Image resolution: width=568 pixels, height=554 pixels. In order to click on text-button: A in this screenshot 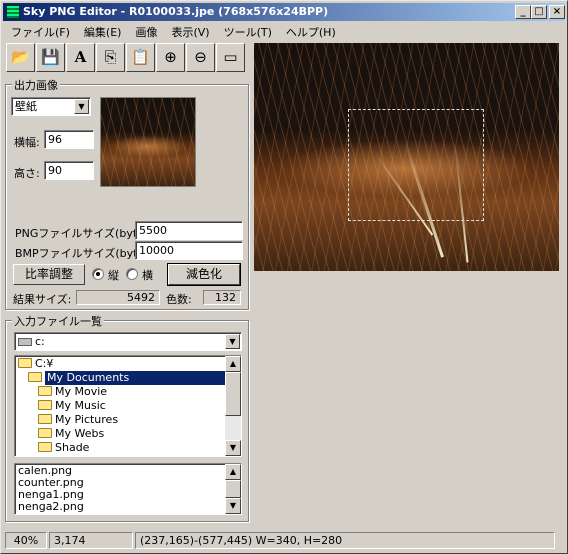, I will do `click(80, 57)`.